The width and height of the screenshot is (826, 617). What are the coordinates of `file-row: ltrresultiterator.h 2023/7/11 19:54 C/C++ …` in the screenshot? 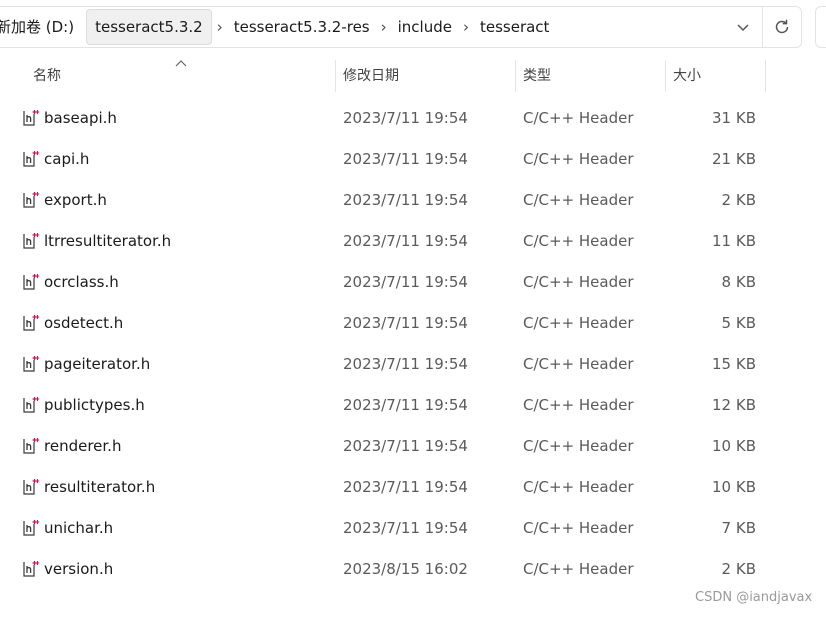 It's located at (413, 241).